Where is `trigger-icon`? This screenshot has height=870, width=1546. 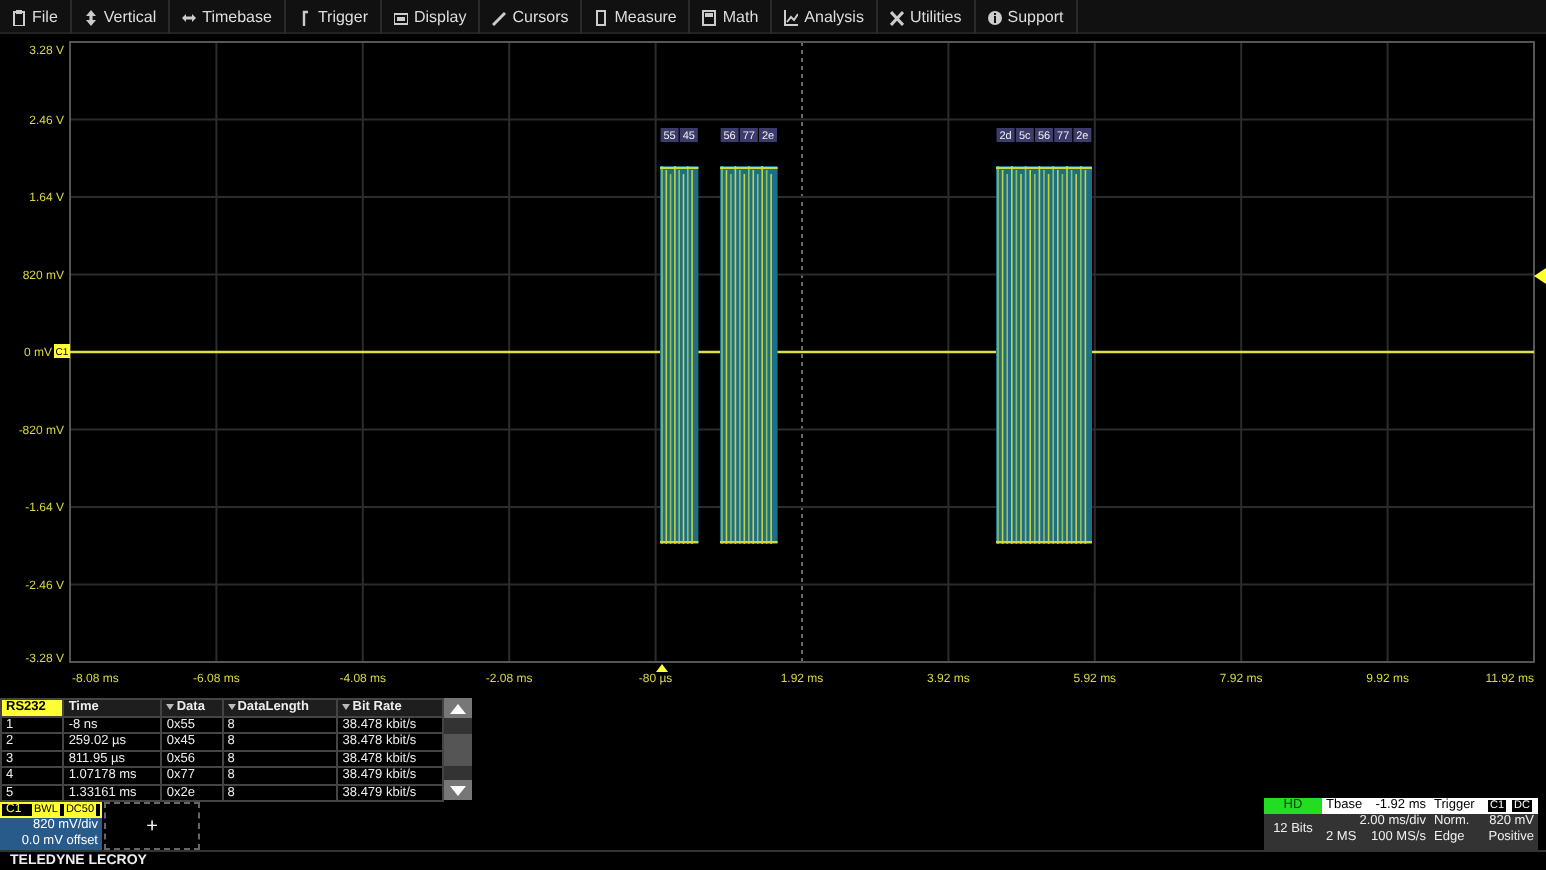
trigger-icon is located at coordinates (304, 17).